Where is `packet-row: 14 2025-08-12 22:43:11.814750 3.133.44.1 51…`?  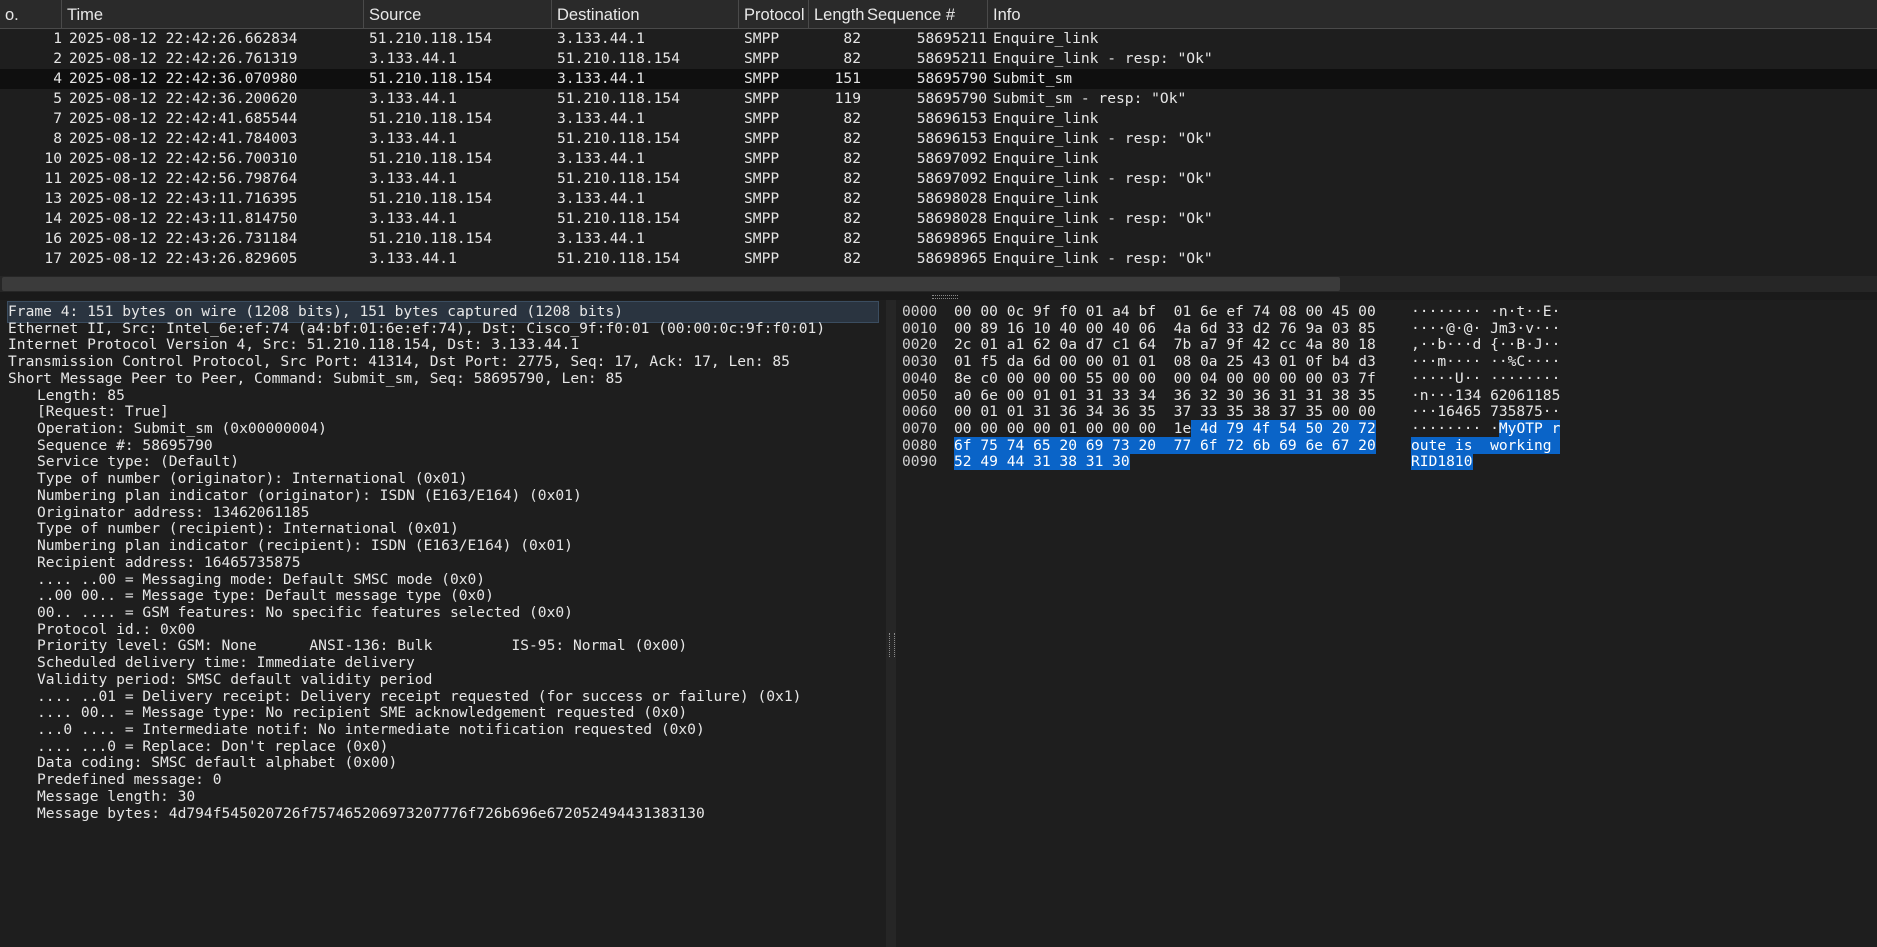 packet-row: 14 2025-08-12 22:43:11.814750 3.133.44.1 51… is located at coordinates (938, 219).